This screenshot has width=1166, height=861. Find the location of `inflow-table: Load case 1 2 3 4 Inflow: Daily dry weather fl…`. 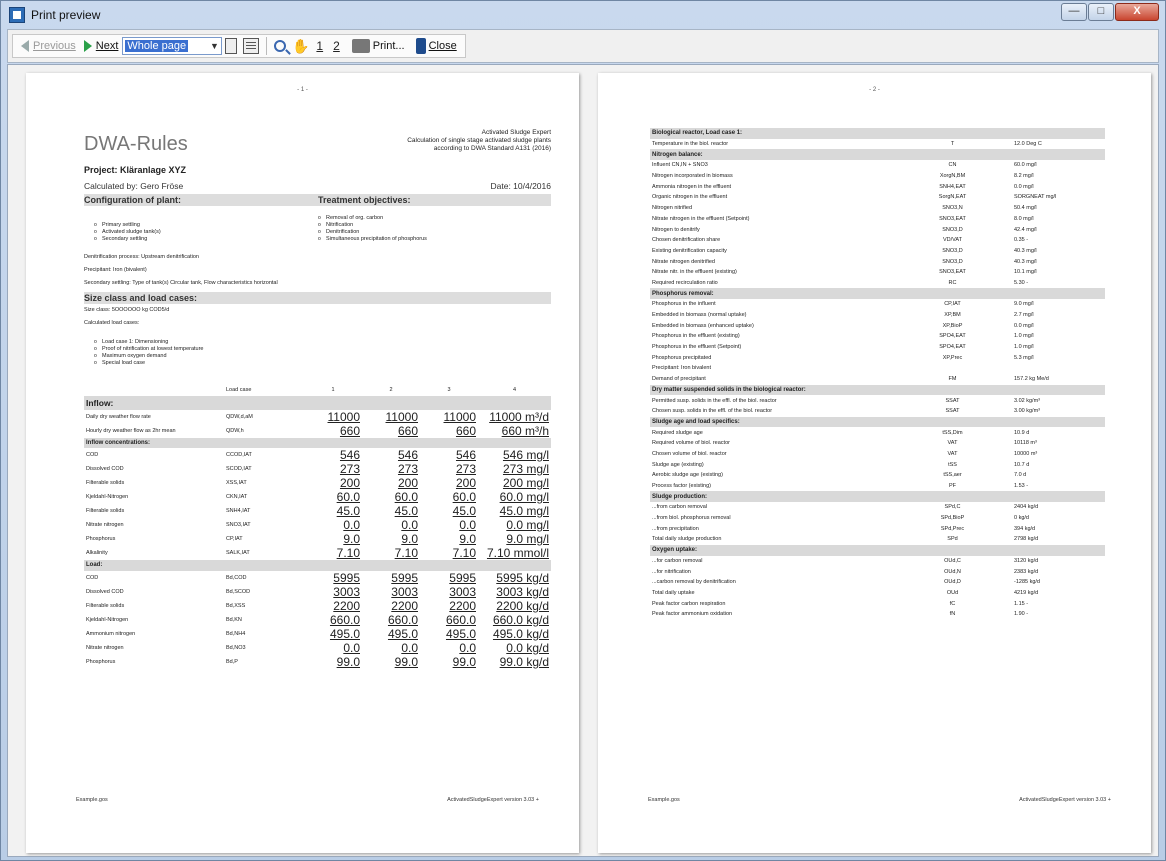

inflow-table: Load case 1 2 3 4 Inflow: Daily dry weather fl… is located at coordinates (317, 527).